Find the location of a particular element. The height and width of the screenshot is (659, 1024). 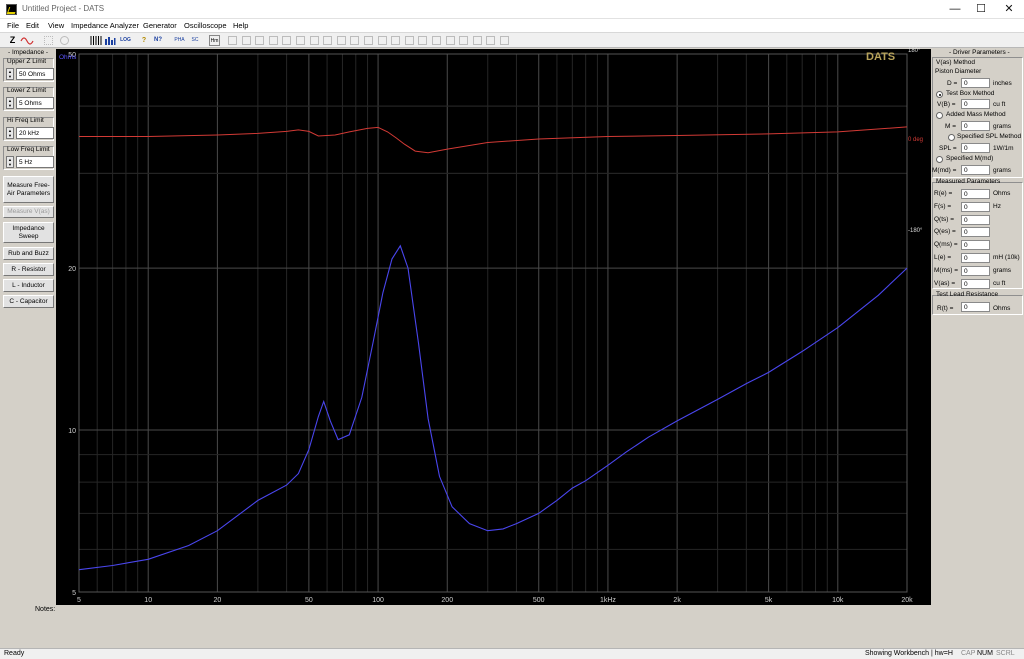

x-tick-label: 10 is located at coordinates (148, 600).